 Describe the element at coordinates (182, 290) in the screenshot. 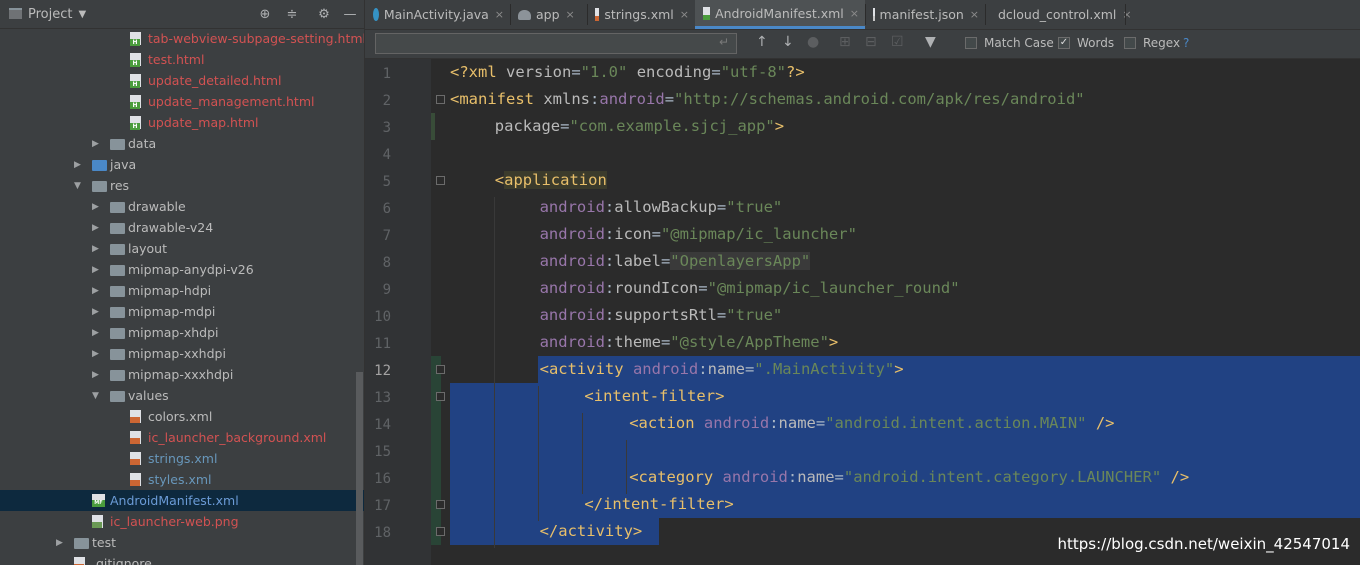

I see `tree-item: ▶ mipmap-hdpi` at that location.